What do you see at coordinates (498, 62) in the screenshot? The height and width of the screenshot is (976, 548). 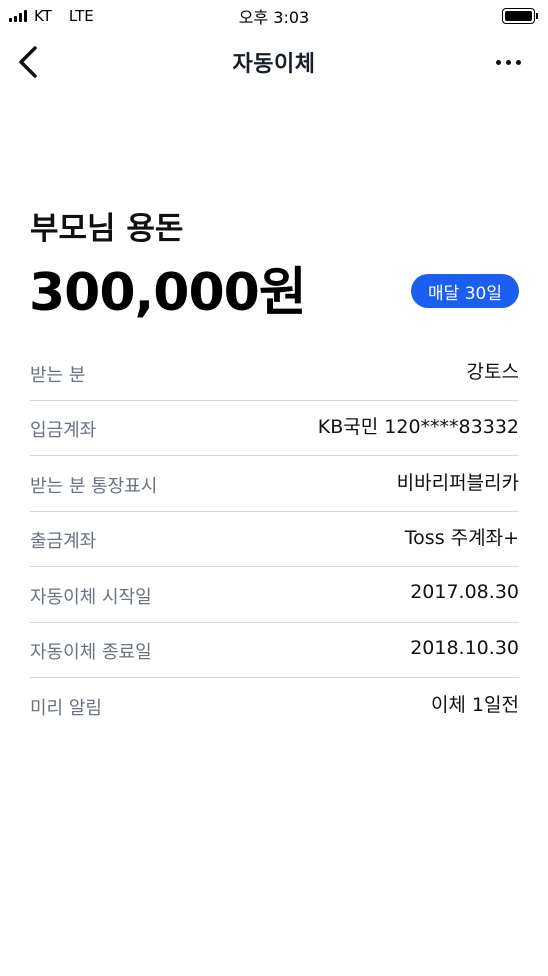 I see `more-horizontal-icon` at bounding box center [498, 62].